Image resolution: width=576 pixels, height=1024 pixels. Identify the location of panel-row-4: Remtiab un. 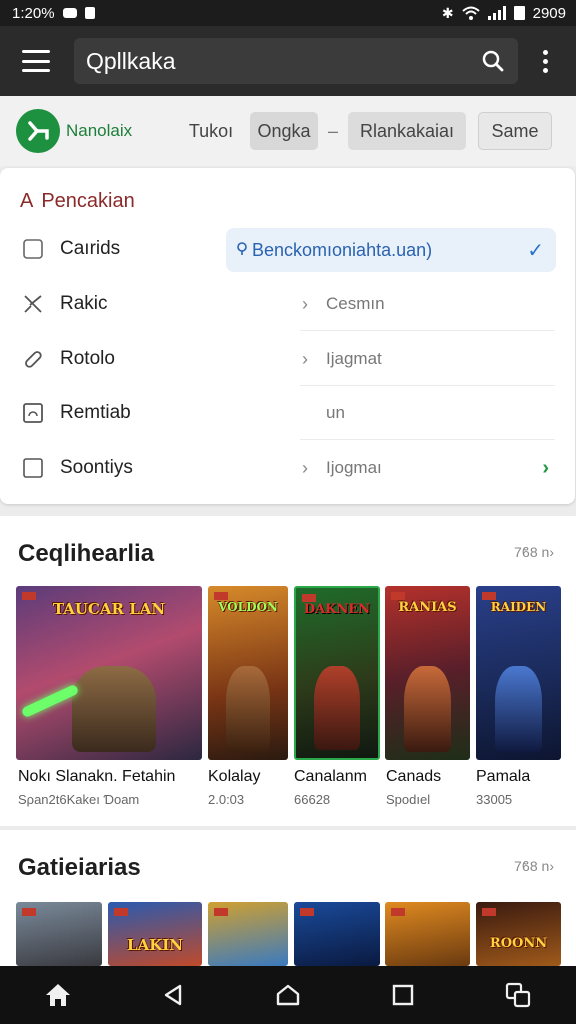
(287, 413).